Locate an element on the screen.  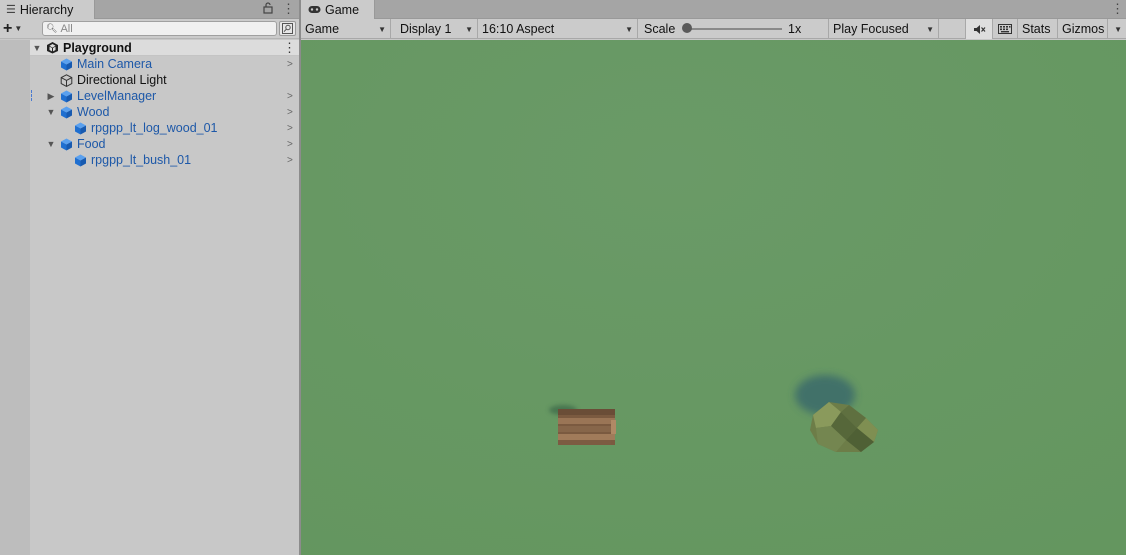
gizmos-button: Gizmos is located at coordinates (1083, 29).